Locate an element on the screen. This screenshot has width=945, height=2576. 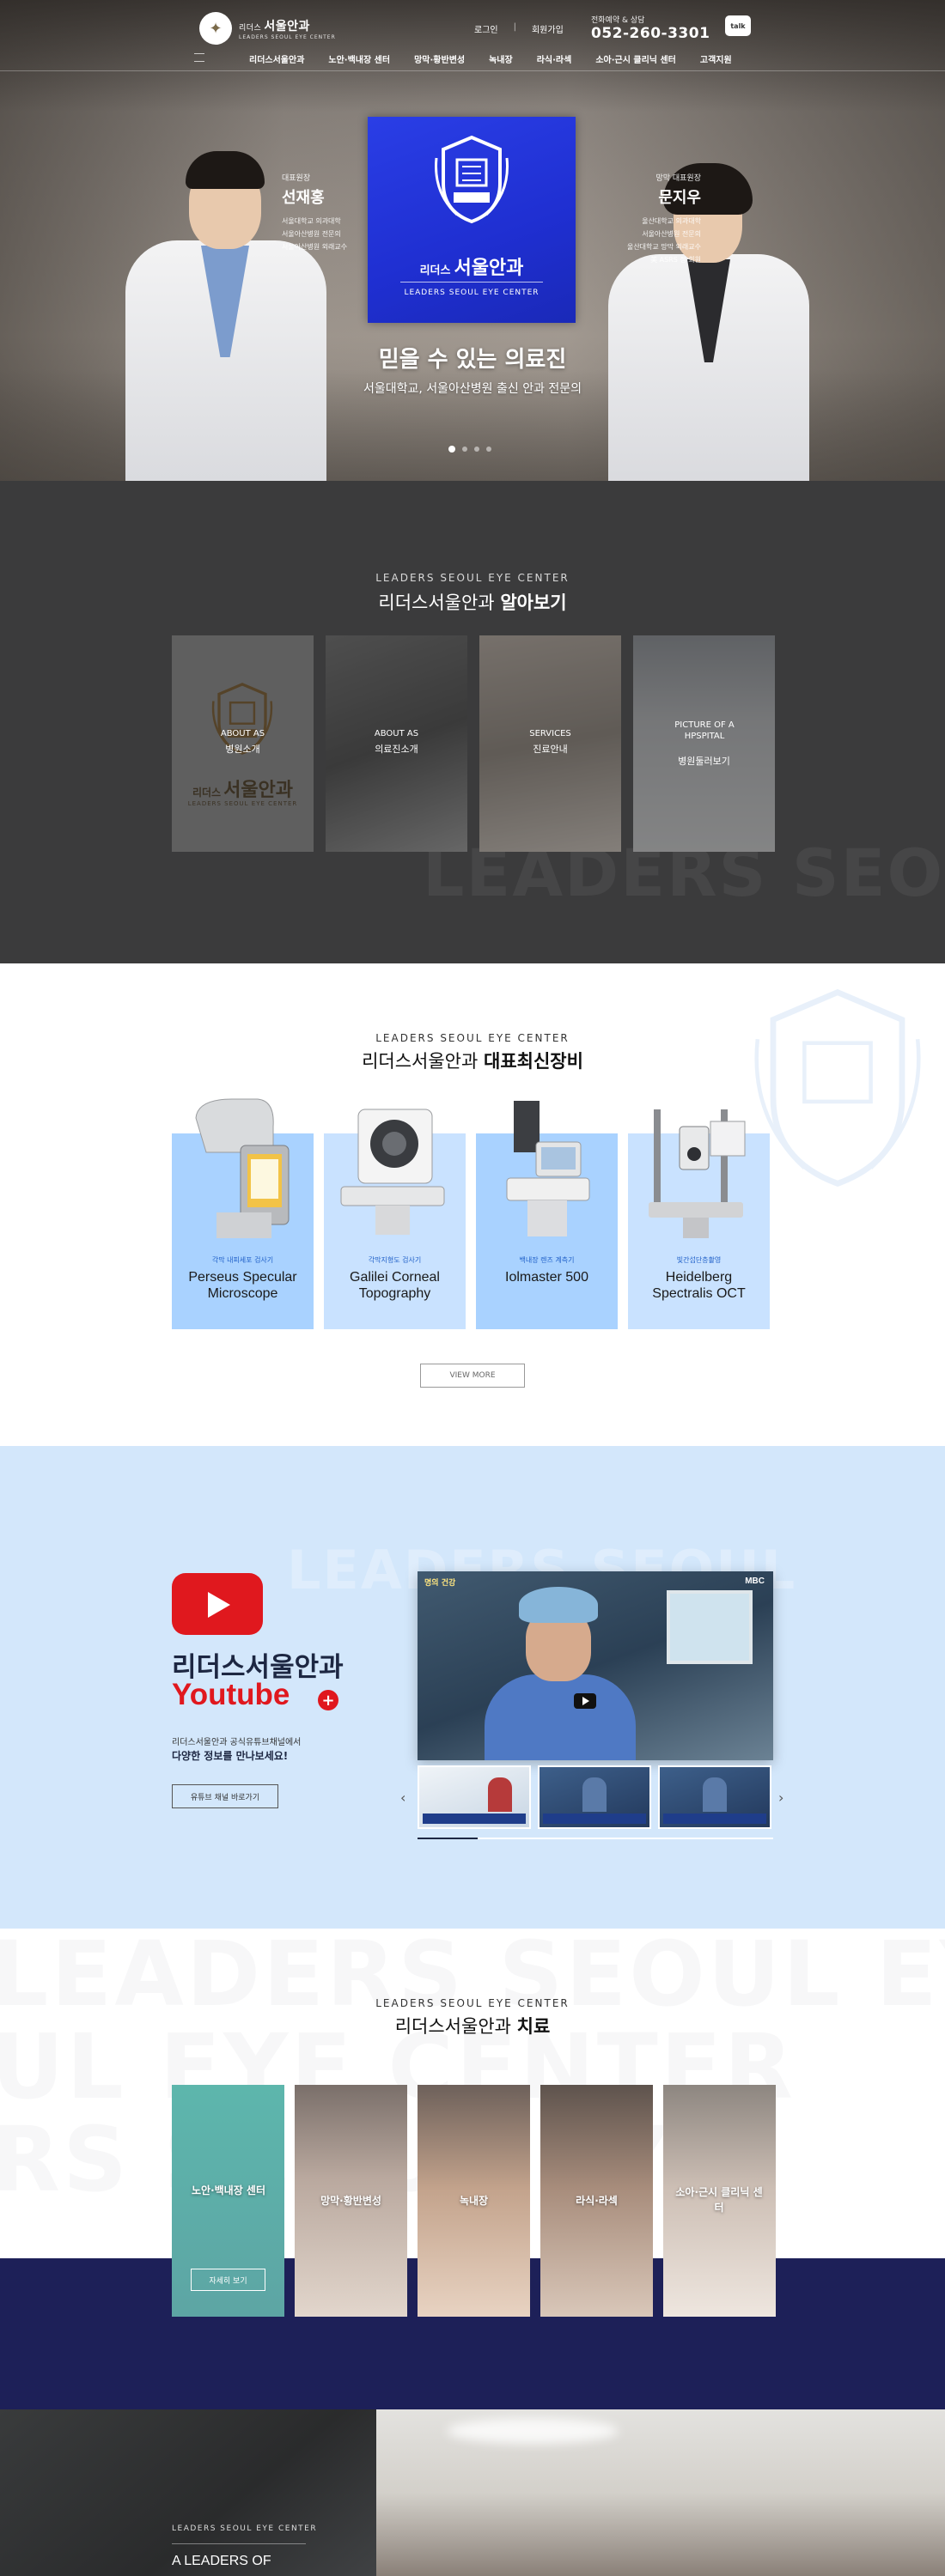
hamburger-menu-icon is located at coordinates (199, 58).